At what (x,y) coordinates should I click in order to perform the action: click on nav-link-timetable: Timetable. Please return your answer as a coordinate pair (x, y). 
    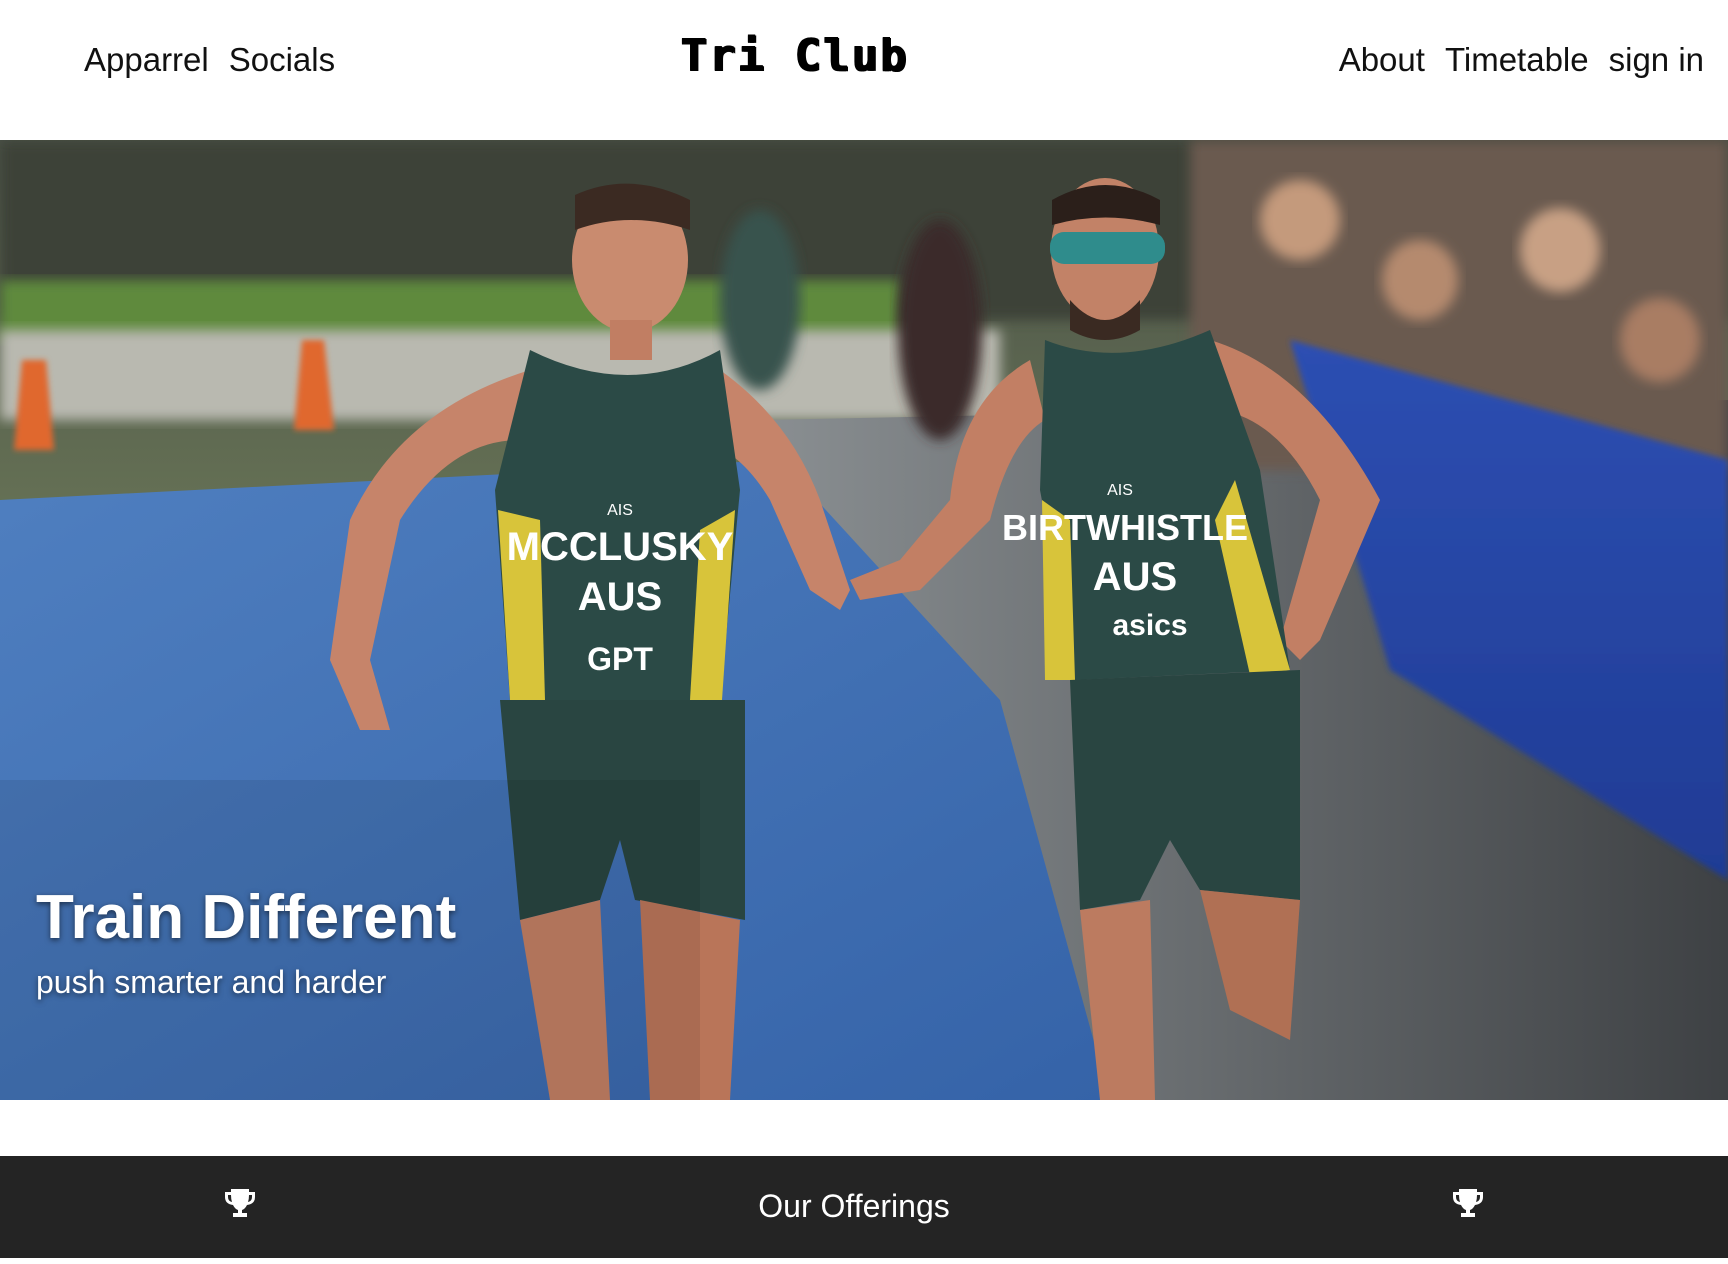
    Looking at the image, I should click on (1517, 60).